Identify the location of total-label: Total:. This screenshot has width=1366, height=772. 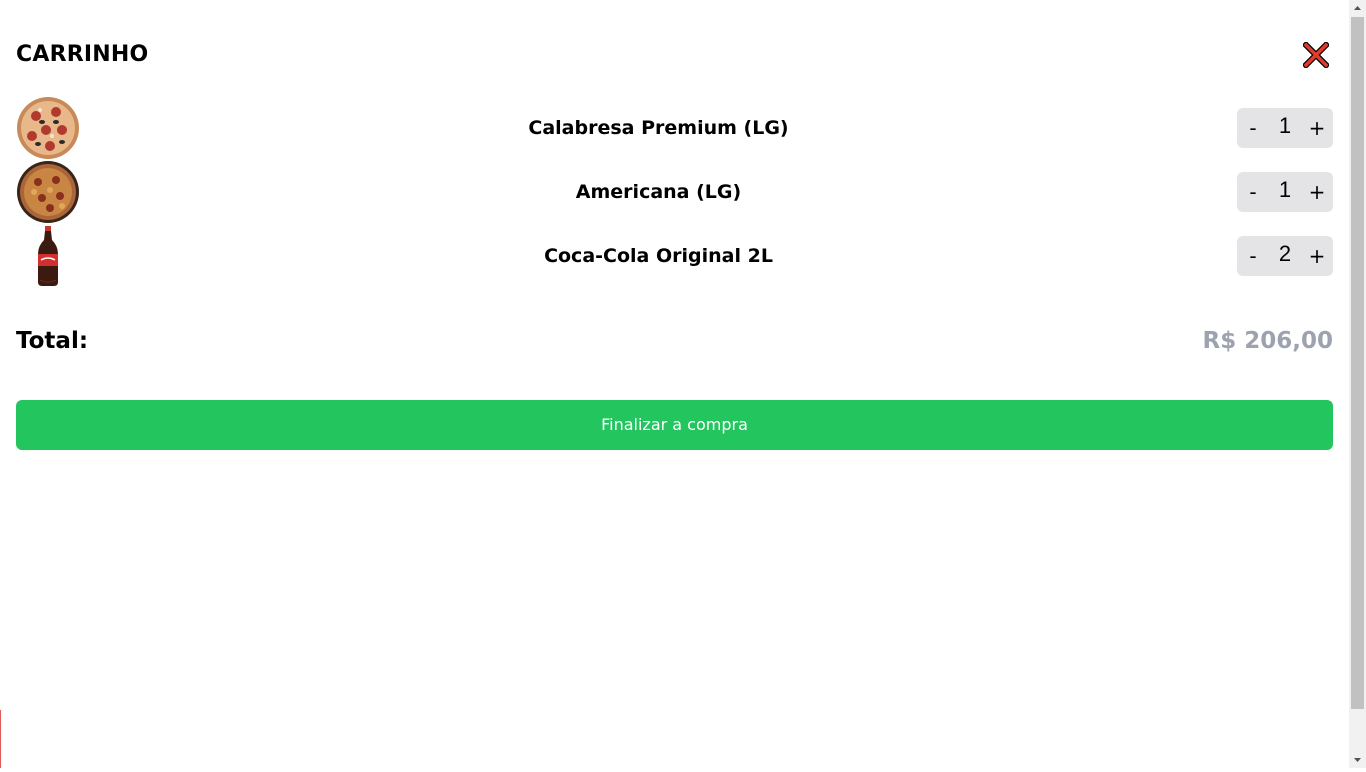
(52, 341).